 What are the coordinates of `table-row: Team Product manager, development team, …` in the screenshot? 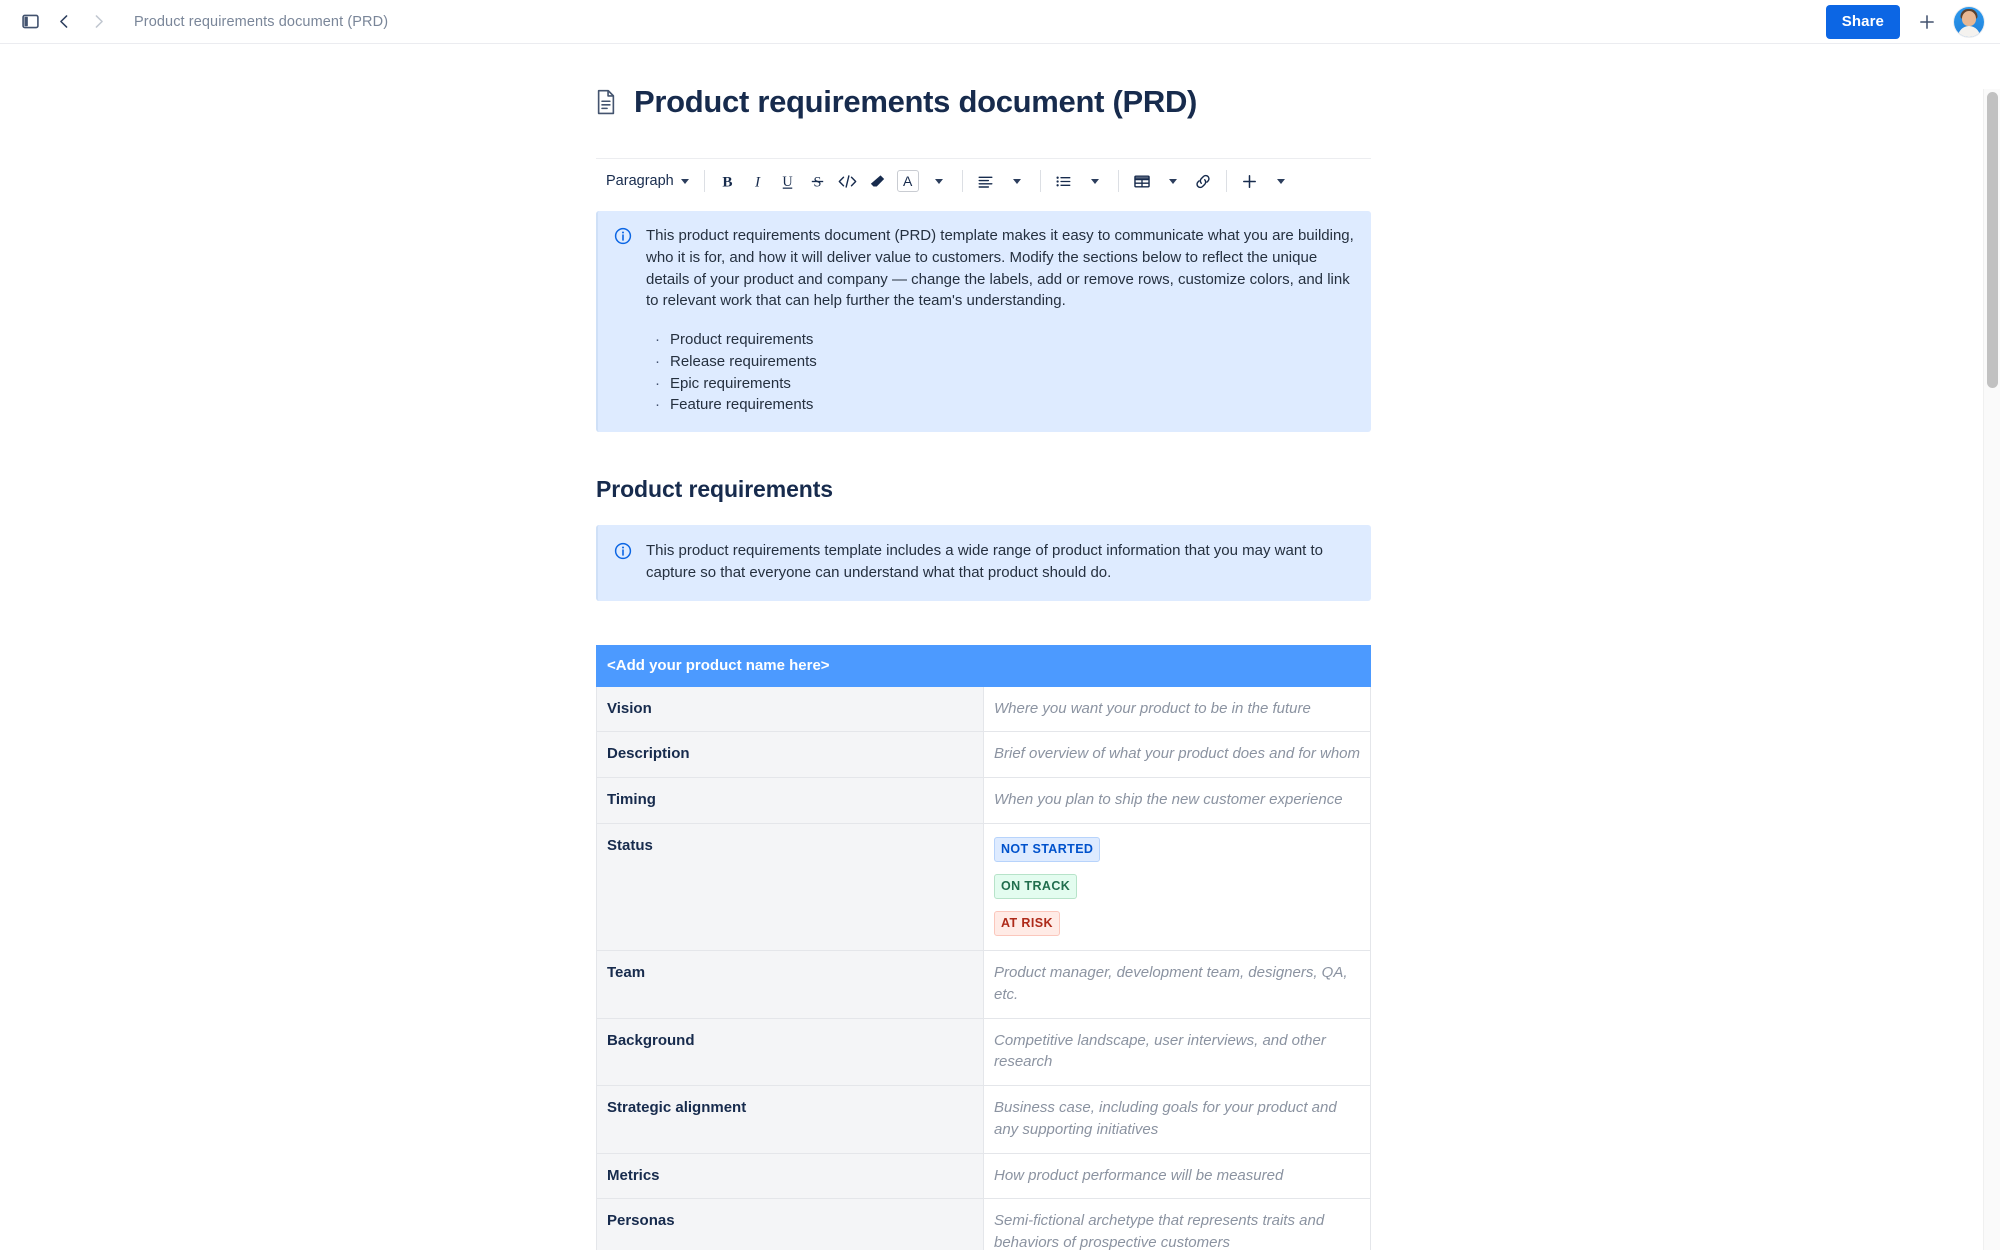 It's located at (983, 984).